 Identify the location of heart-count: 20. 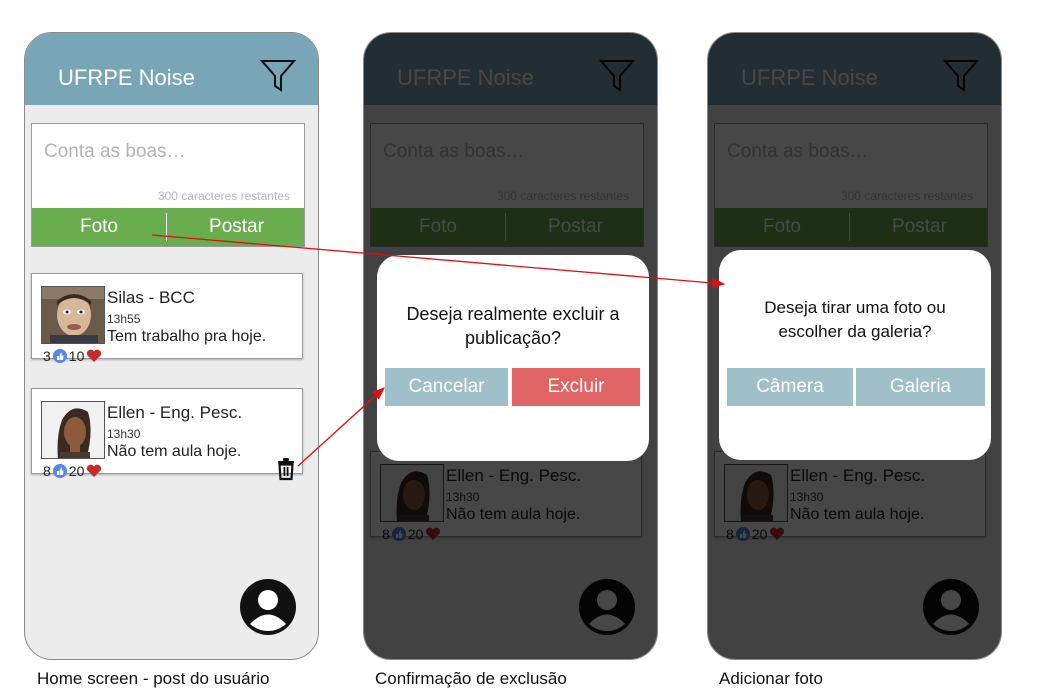
(76, 471).